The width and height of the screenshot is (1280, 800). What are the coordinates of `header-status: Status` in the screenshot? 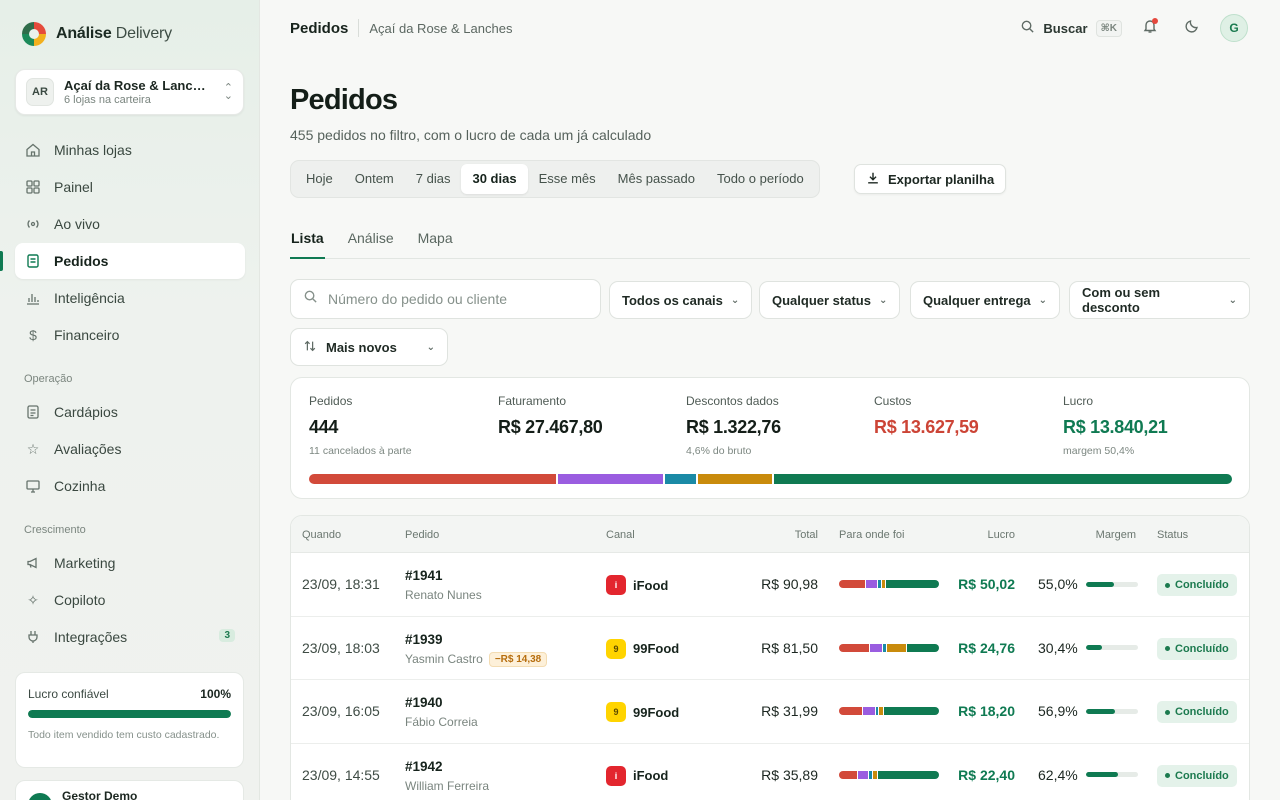 It's located at (1172, 535).